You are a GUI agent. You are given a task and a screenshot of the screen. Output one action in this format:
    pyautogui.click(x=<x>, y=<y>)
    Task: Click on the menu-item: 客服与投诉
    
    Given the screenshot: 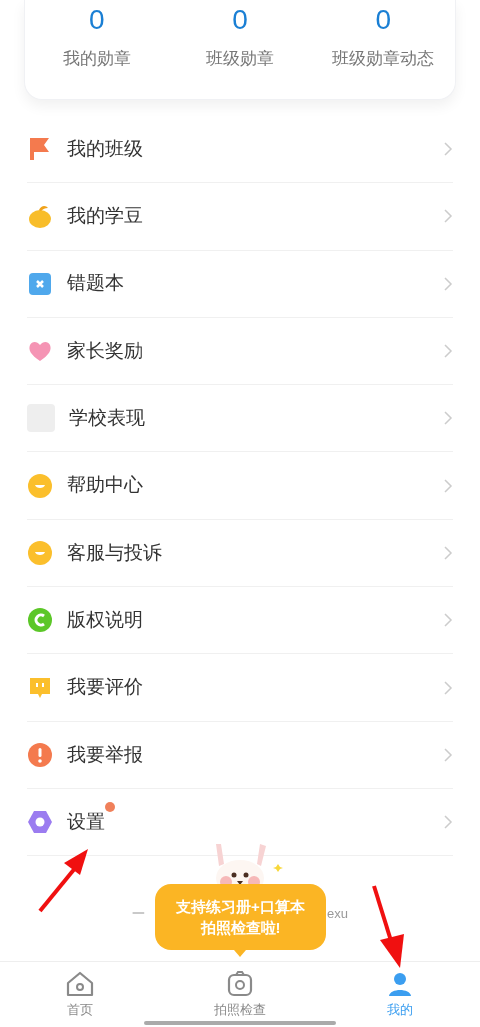 What is the action you would take?
    pyautogui.click(x=240, y=553)
    